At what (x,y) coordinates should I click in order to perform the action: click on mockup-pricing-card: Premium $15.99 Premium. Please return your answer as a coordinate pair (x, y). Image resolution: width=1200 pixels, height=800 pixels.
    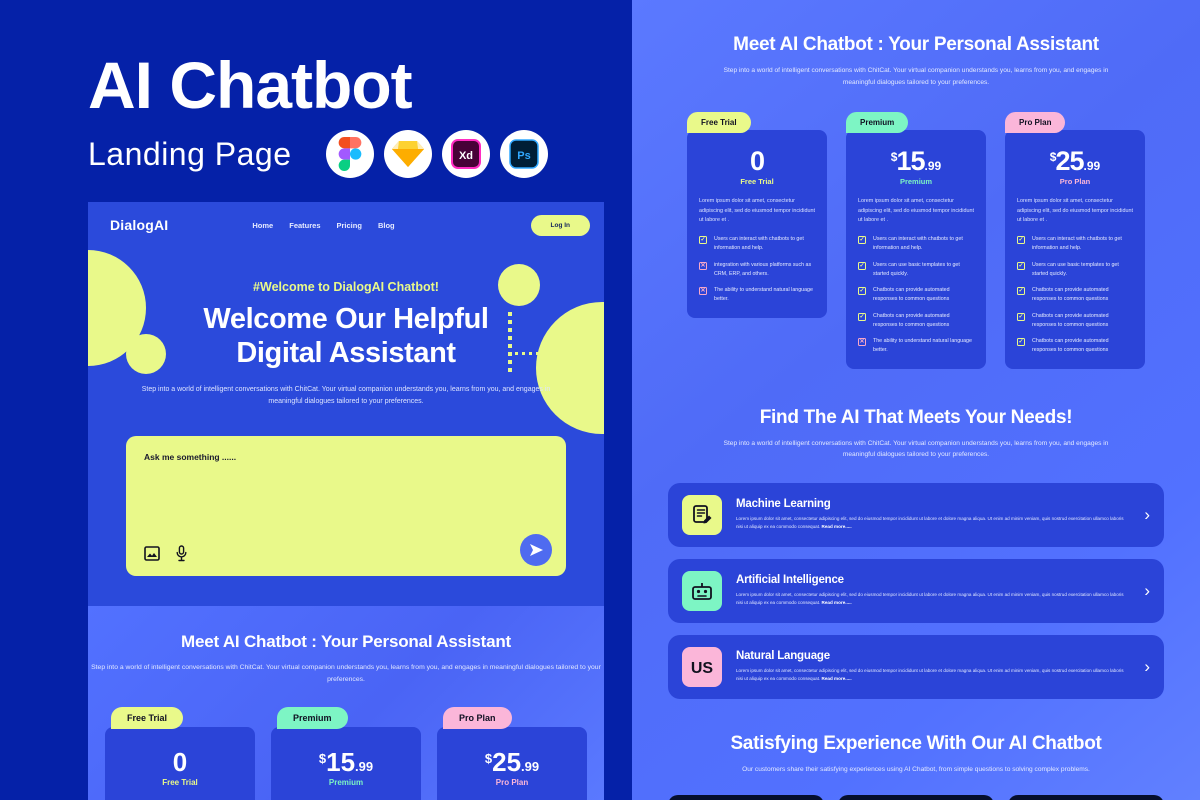
    Looking at the image, I should click on (346, 753).